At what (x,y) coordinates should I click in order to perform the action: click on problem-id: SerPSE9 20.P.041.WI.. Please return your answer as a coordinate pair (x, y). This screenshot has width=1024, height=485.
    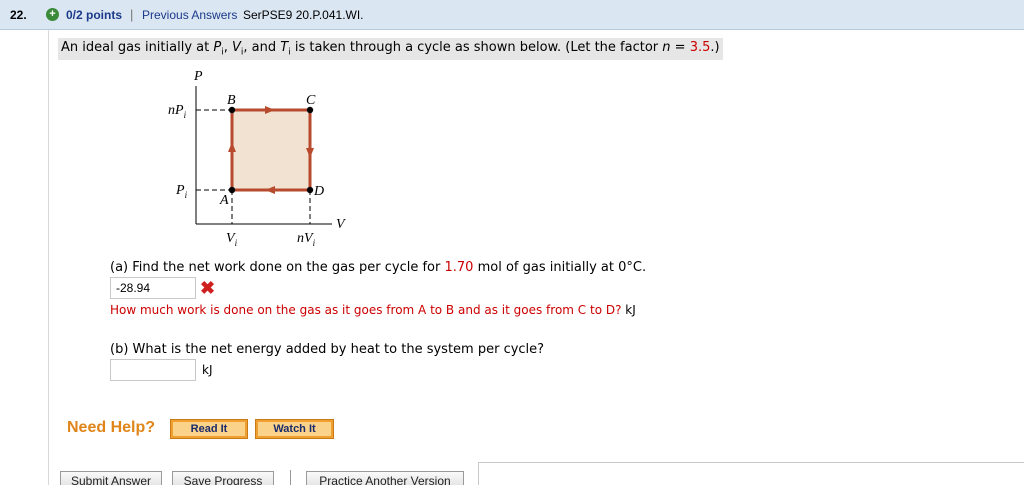
    Looking at the image, I should click on (303, 15).